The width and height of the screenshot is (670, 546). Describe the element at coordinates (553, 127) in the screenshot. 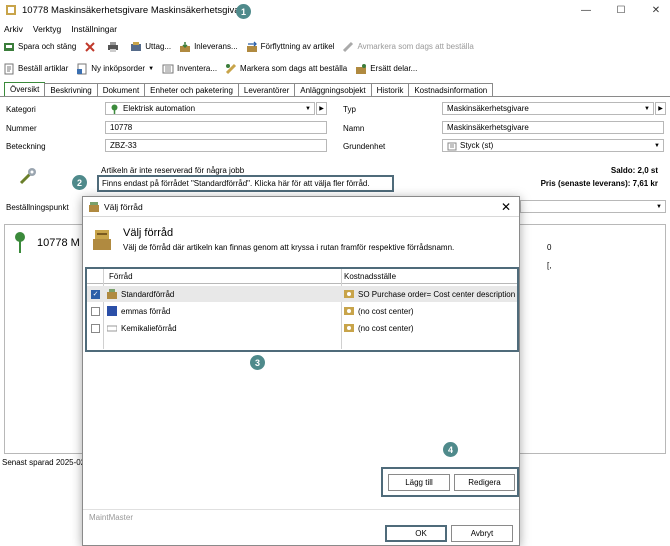

I see `namn-field: Maskinsäkerhetsgivare` at that location.